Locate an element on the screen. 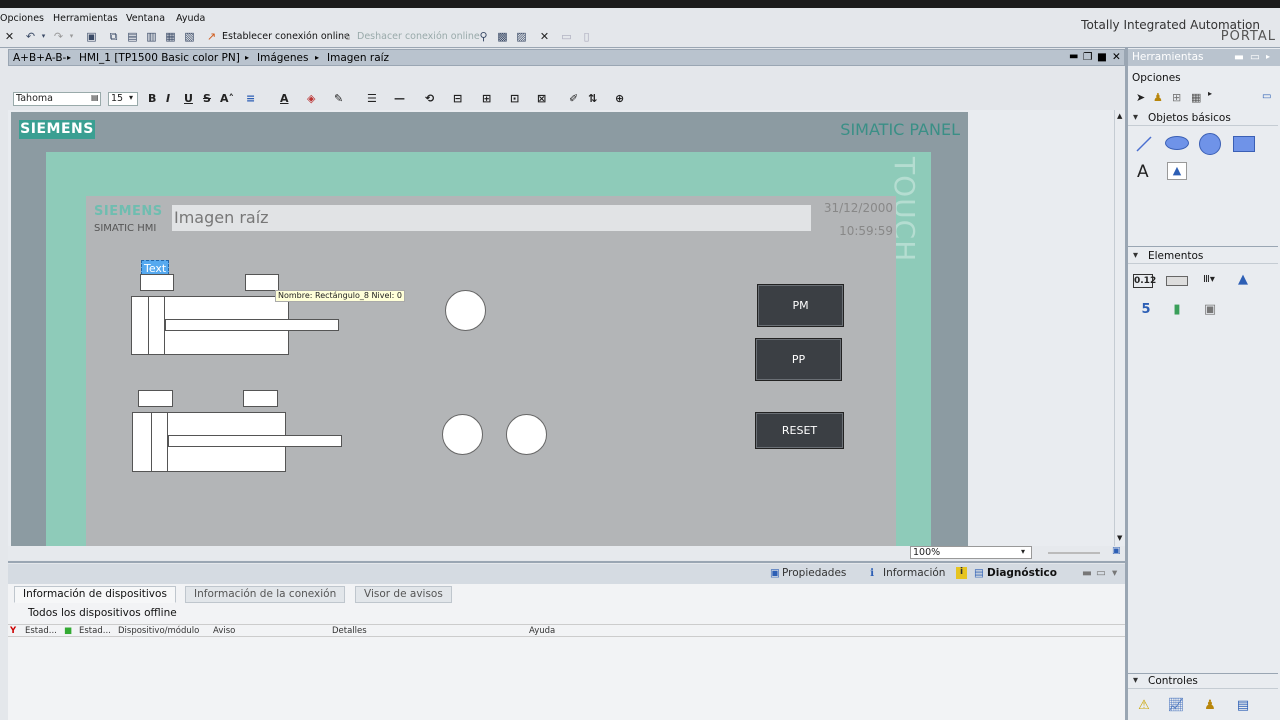 This screenshot has height=720, width=1280. tab-connection-info: Información de la conexión is located at coordinates (265, 594).